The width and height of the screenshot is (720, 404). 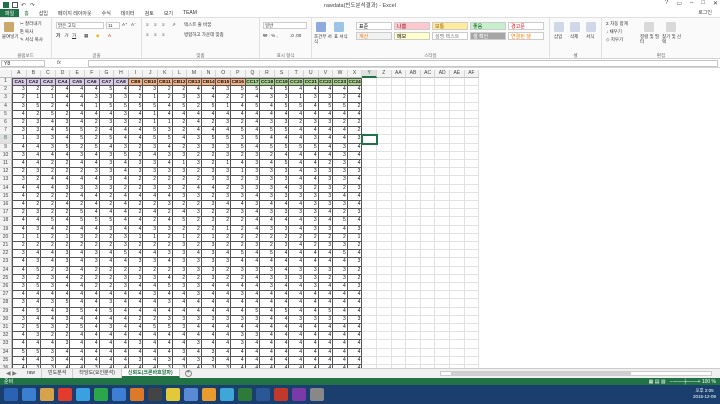 I want to click on row-header: 10, so click(x=6, y=155).